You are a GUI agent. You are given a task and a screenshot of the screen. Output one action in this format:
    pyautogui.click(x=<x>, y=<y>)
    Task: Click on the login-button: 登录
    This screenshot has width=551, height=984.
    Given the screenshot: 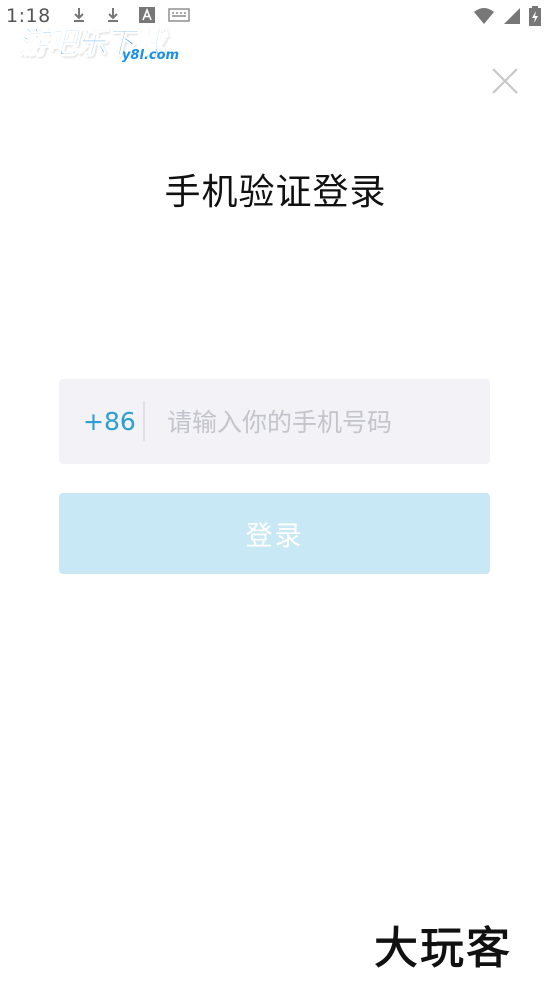 What is the action you would take?
    pyautogui.click(x=274, y=533)
    